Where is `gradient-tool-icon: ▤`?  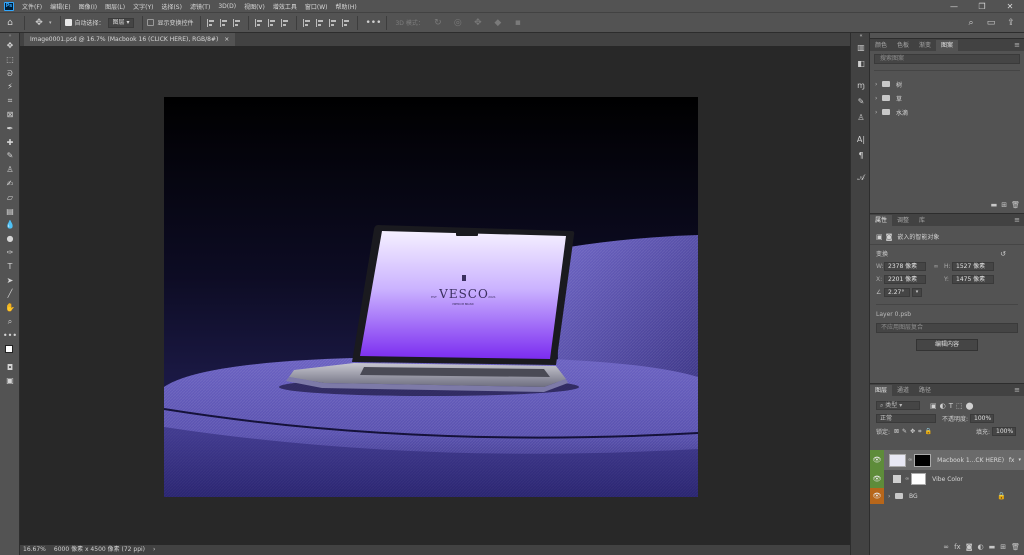
gradient-tool-icon: ▤ is located at coordinates (10, 212).